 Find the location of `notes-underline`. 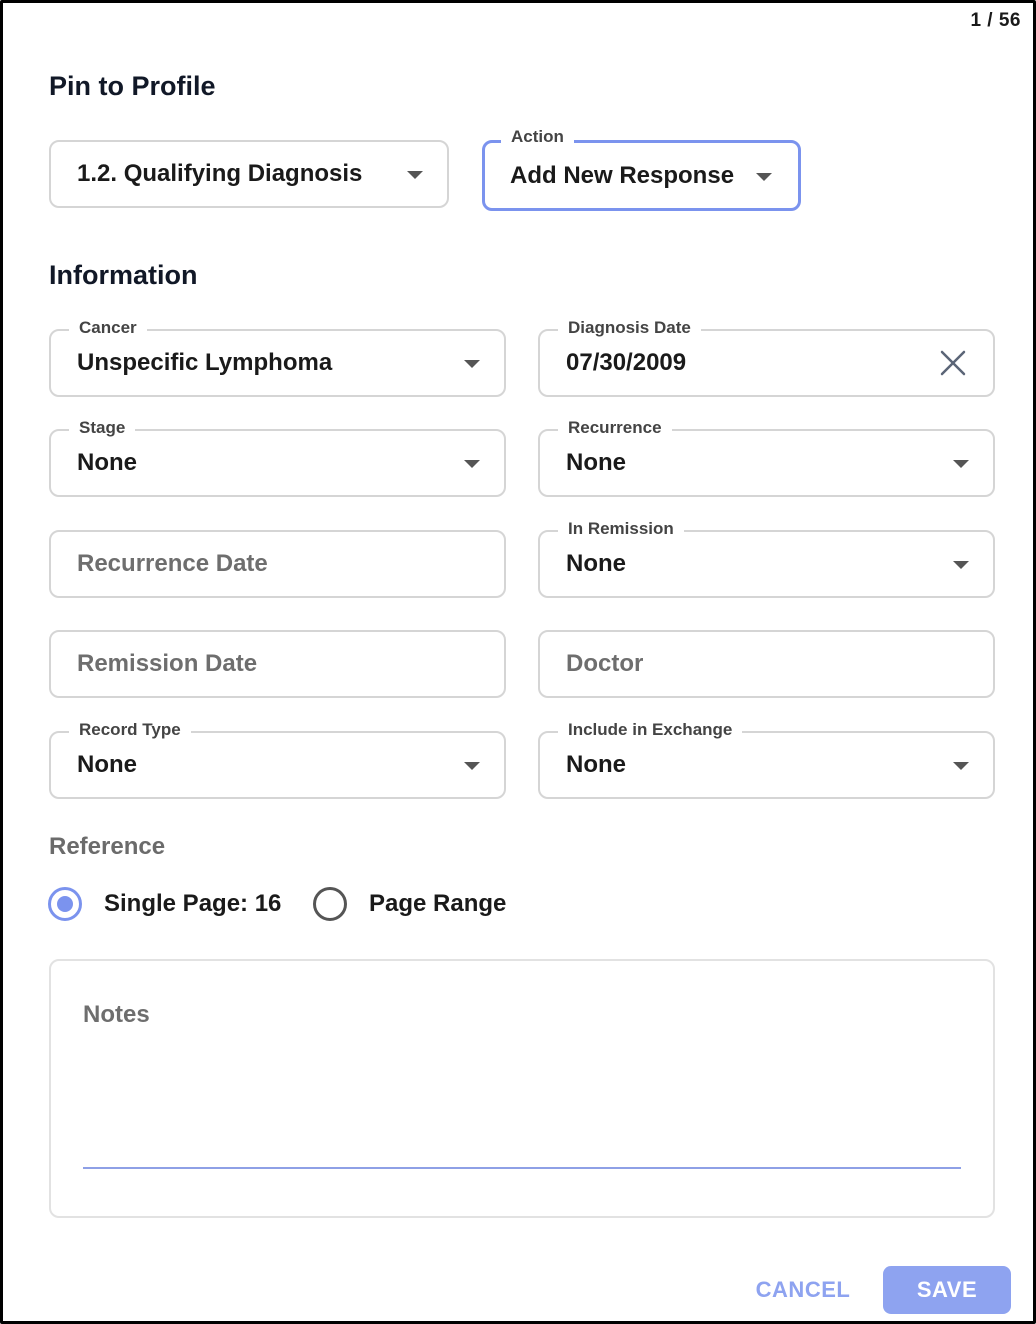

notes-underline is located at coordinates (522, 1168).